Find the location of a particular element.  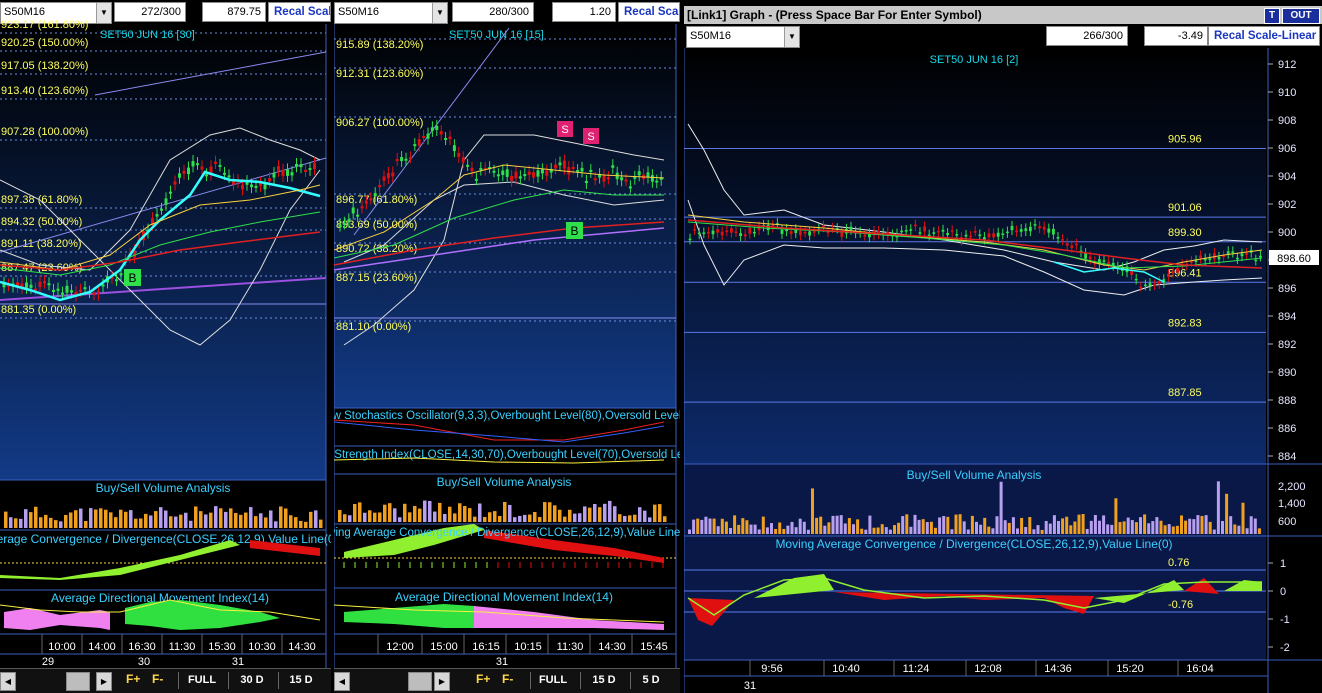

chart-title: SET50 JUN 16 [2] is located at coordinates (974, 60).